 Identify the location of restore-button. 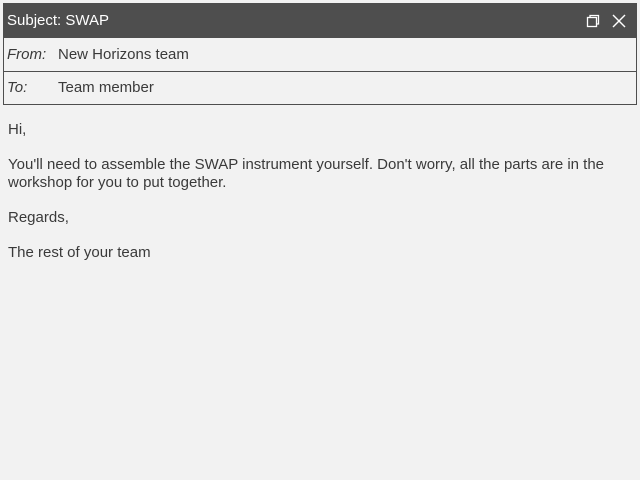
(593, 21).